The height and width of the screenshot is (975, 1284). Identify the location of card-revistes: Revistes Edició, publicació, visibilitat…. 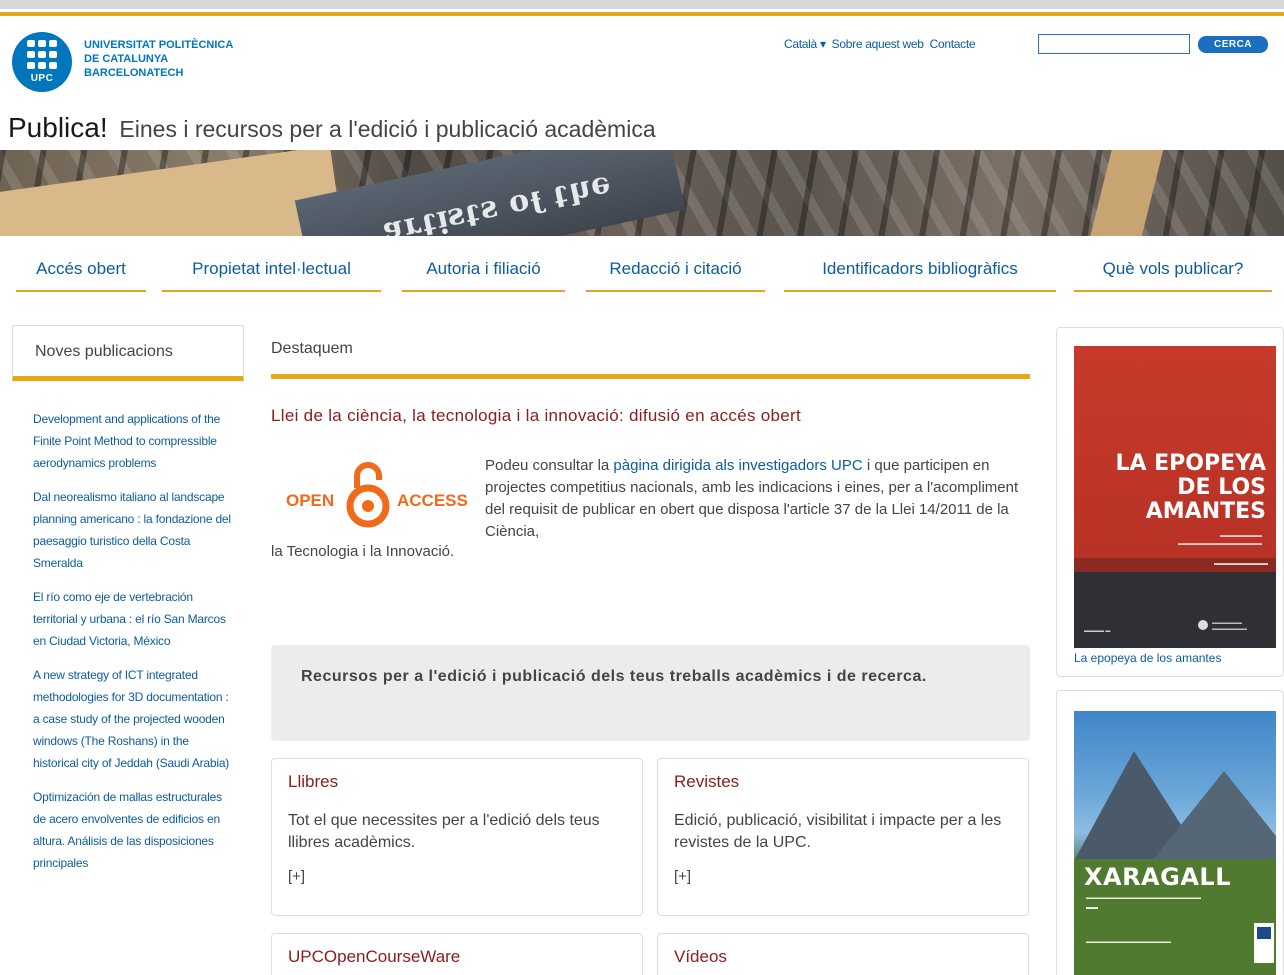
(843, 837).